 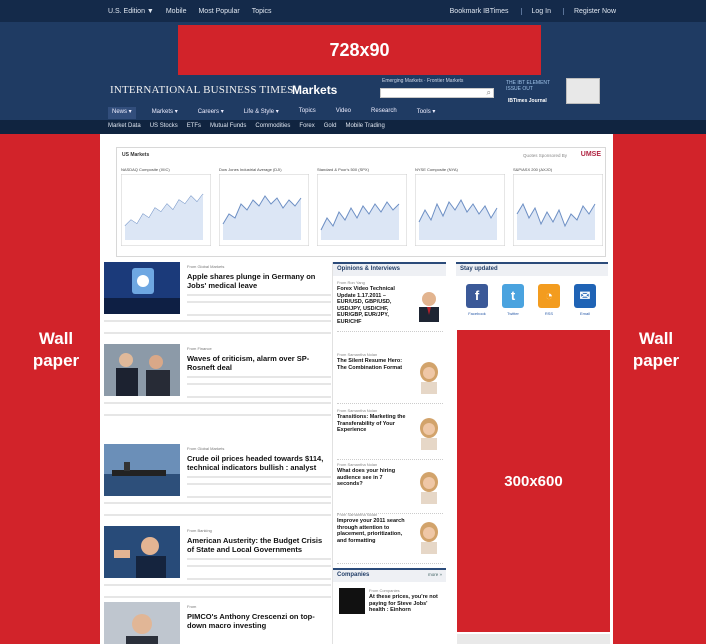 What do you see at coordinates (194, 126) in the screenshot?
I see `subnav-etfs: ETFs` at bounding box center [194, 126].